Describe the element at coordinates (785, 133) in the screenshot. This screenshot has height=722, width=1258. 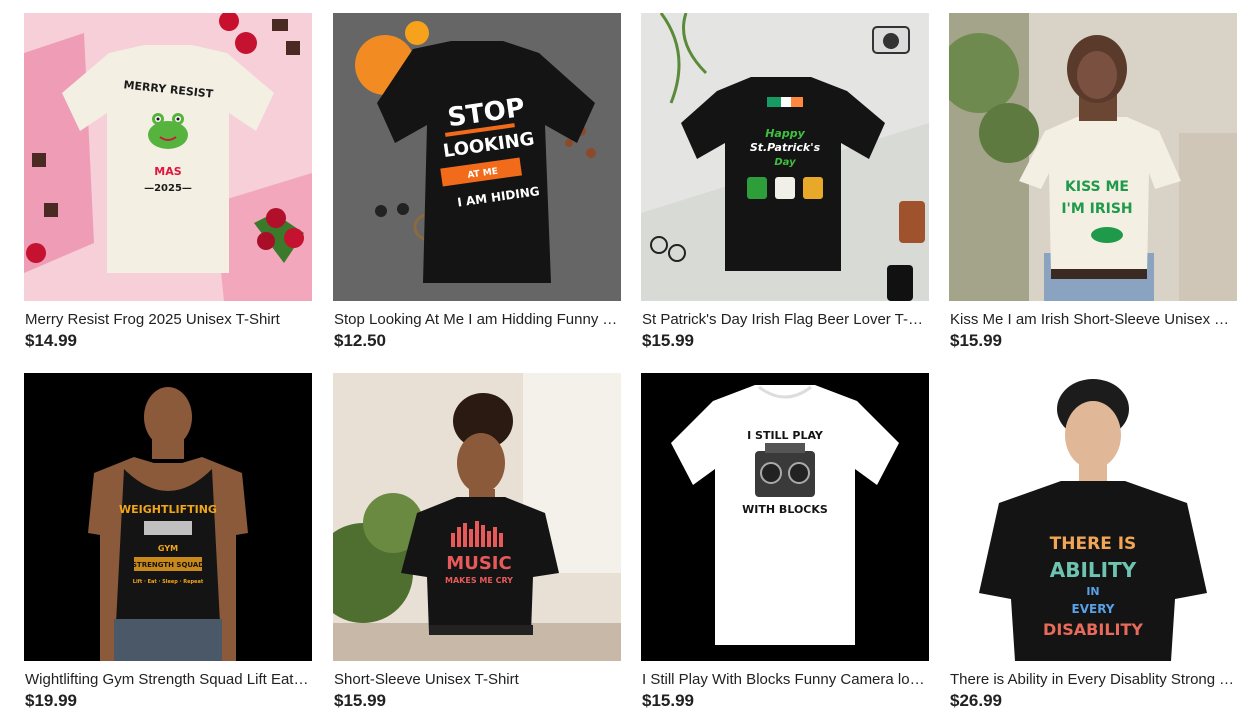
I see `shirt-print-line1: Happy` at that location.